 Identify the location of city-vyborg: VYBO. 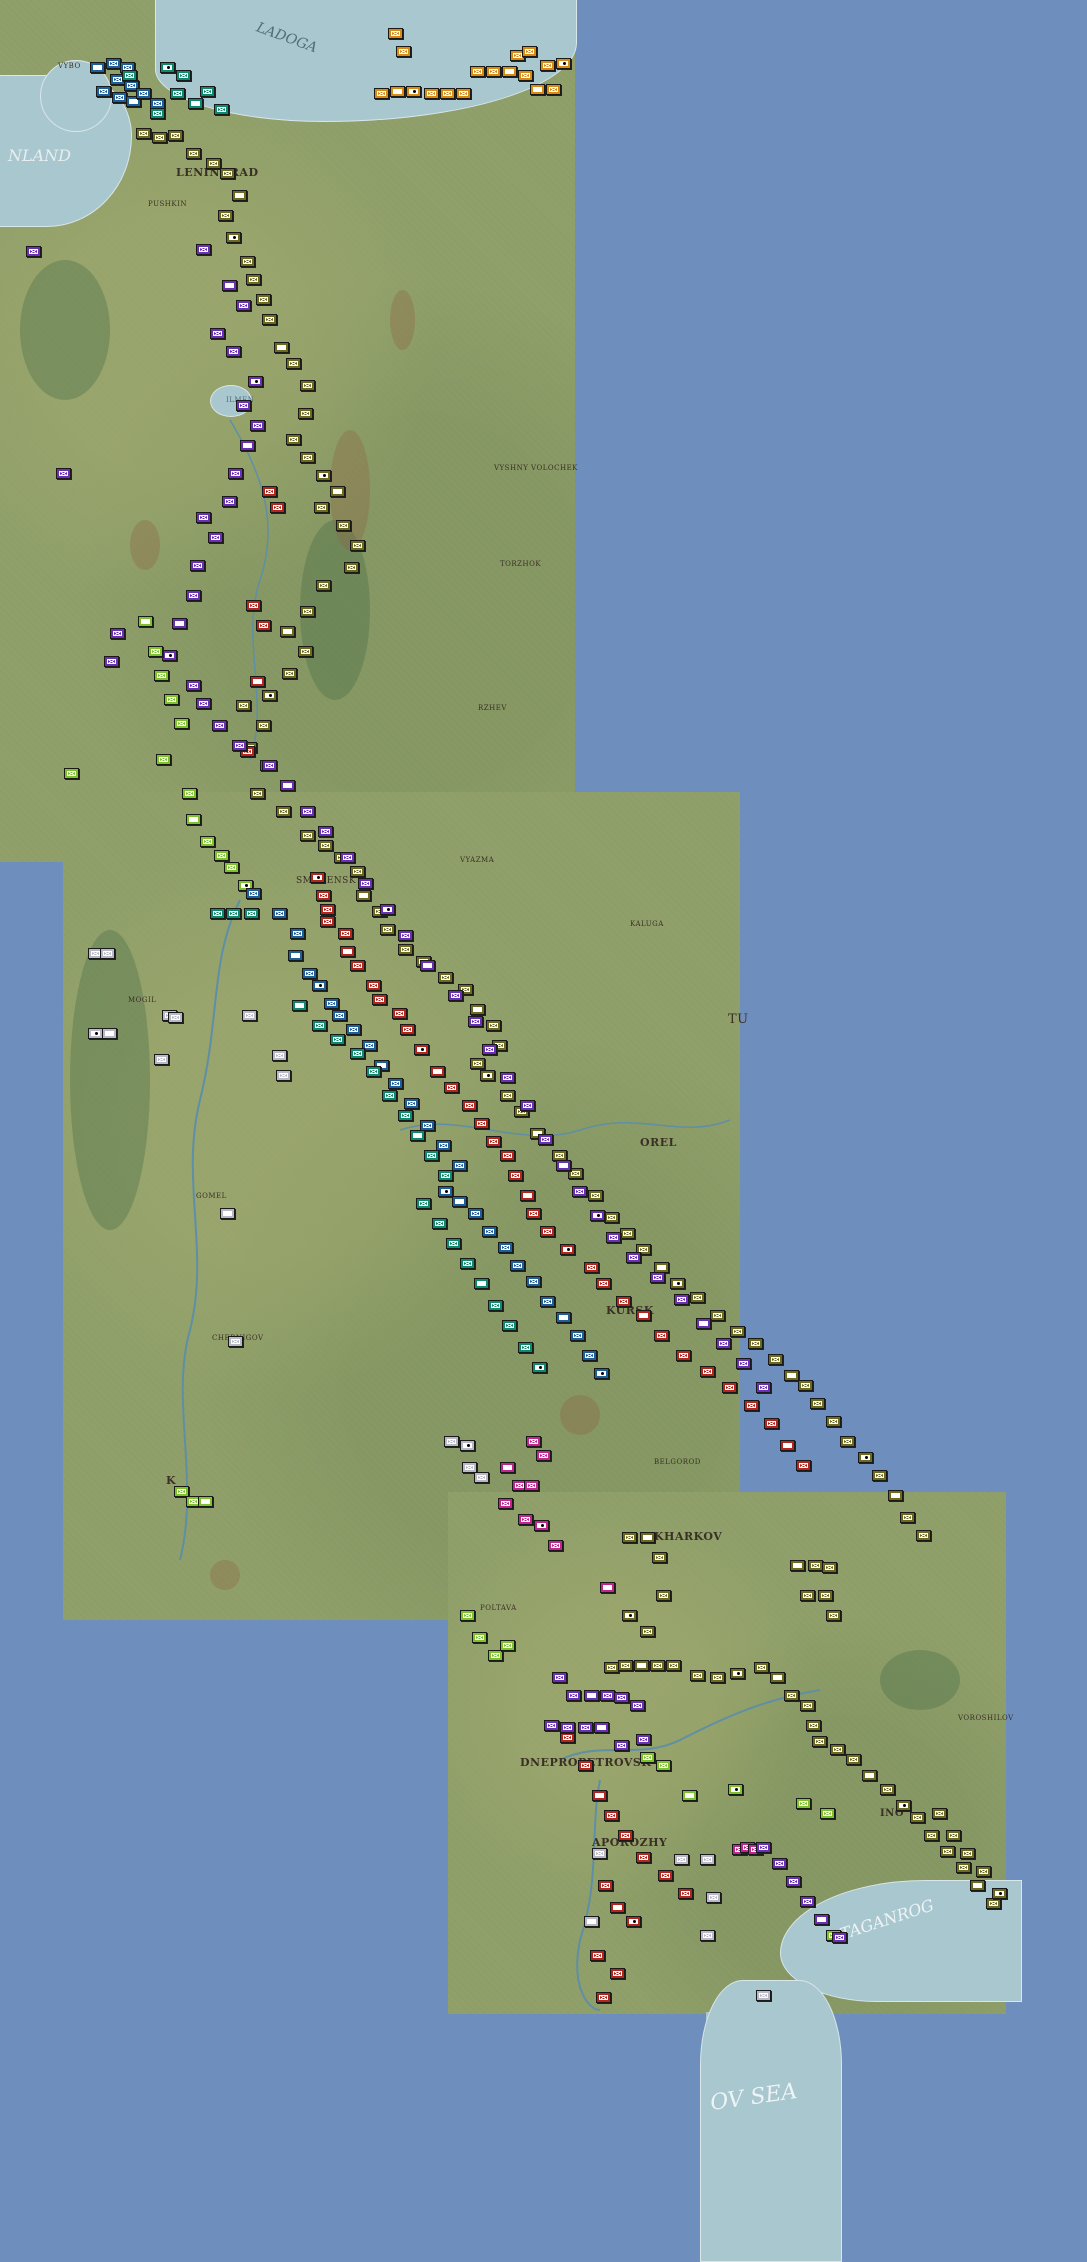
(69, 66).